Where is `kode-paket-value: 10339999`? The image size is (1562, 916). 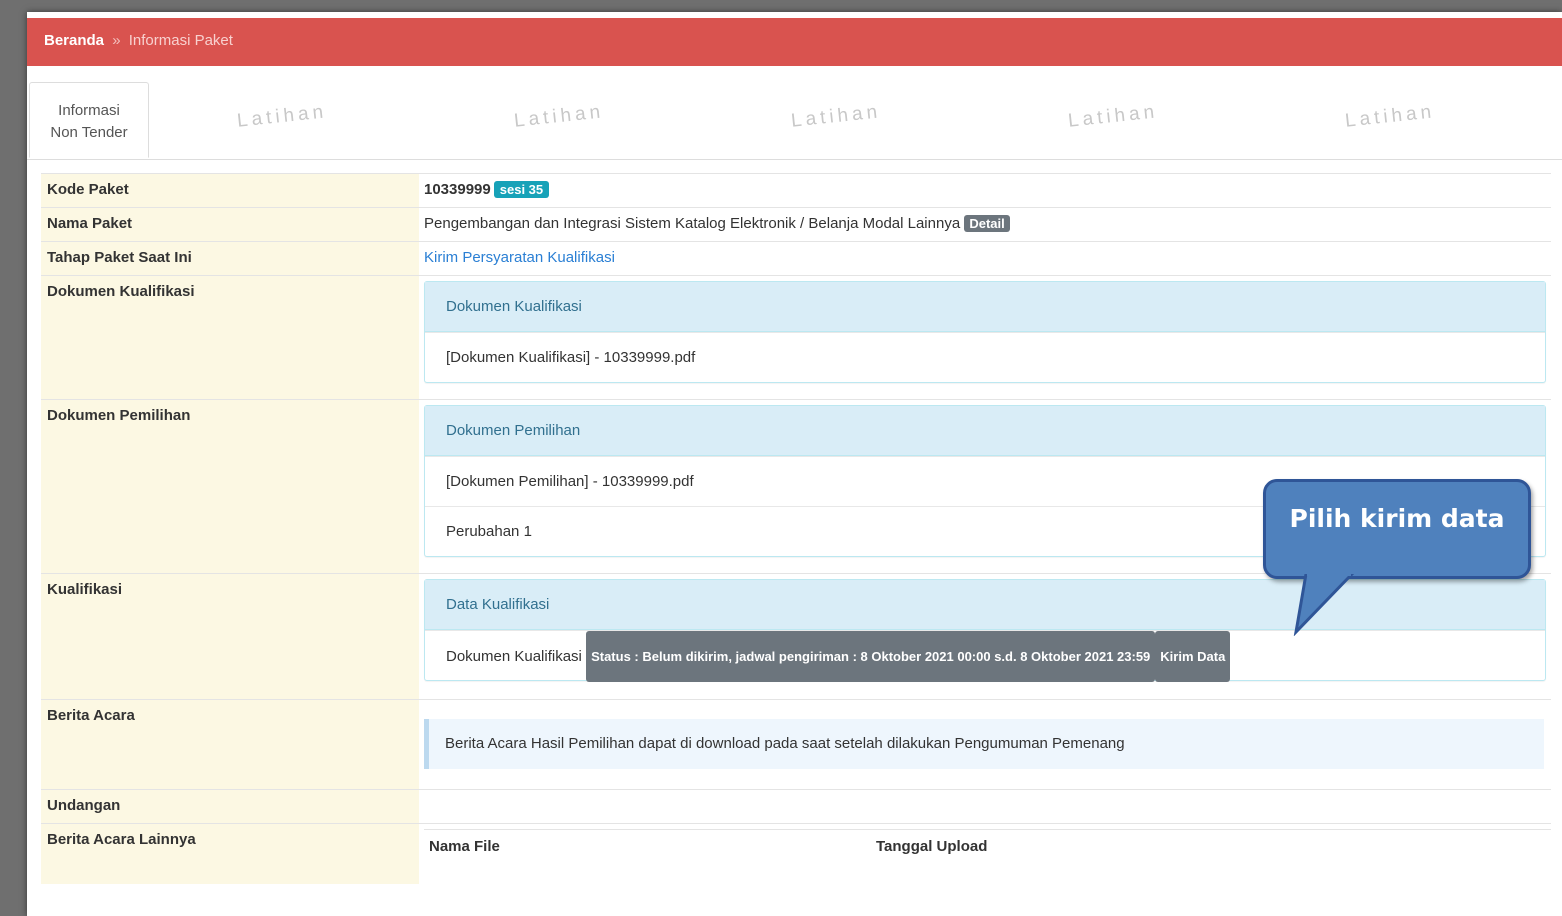
kode-paket-value: 10339999 is located at coordinates (457, 189).